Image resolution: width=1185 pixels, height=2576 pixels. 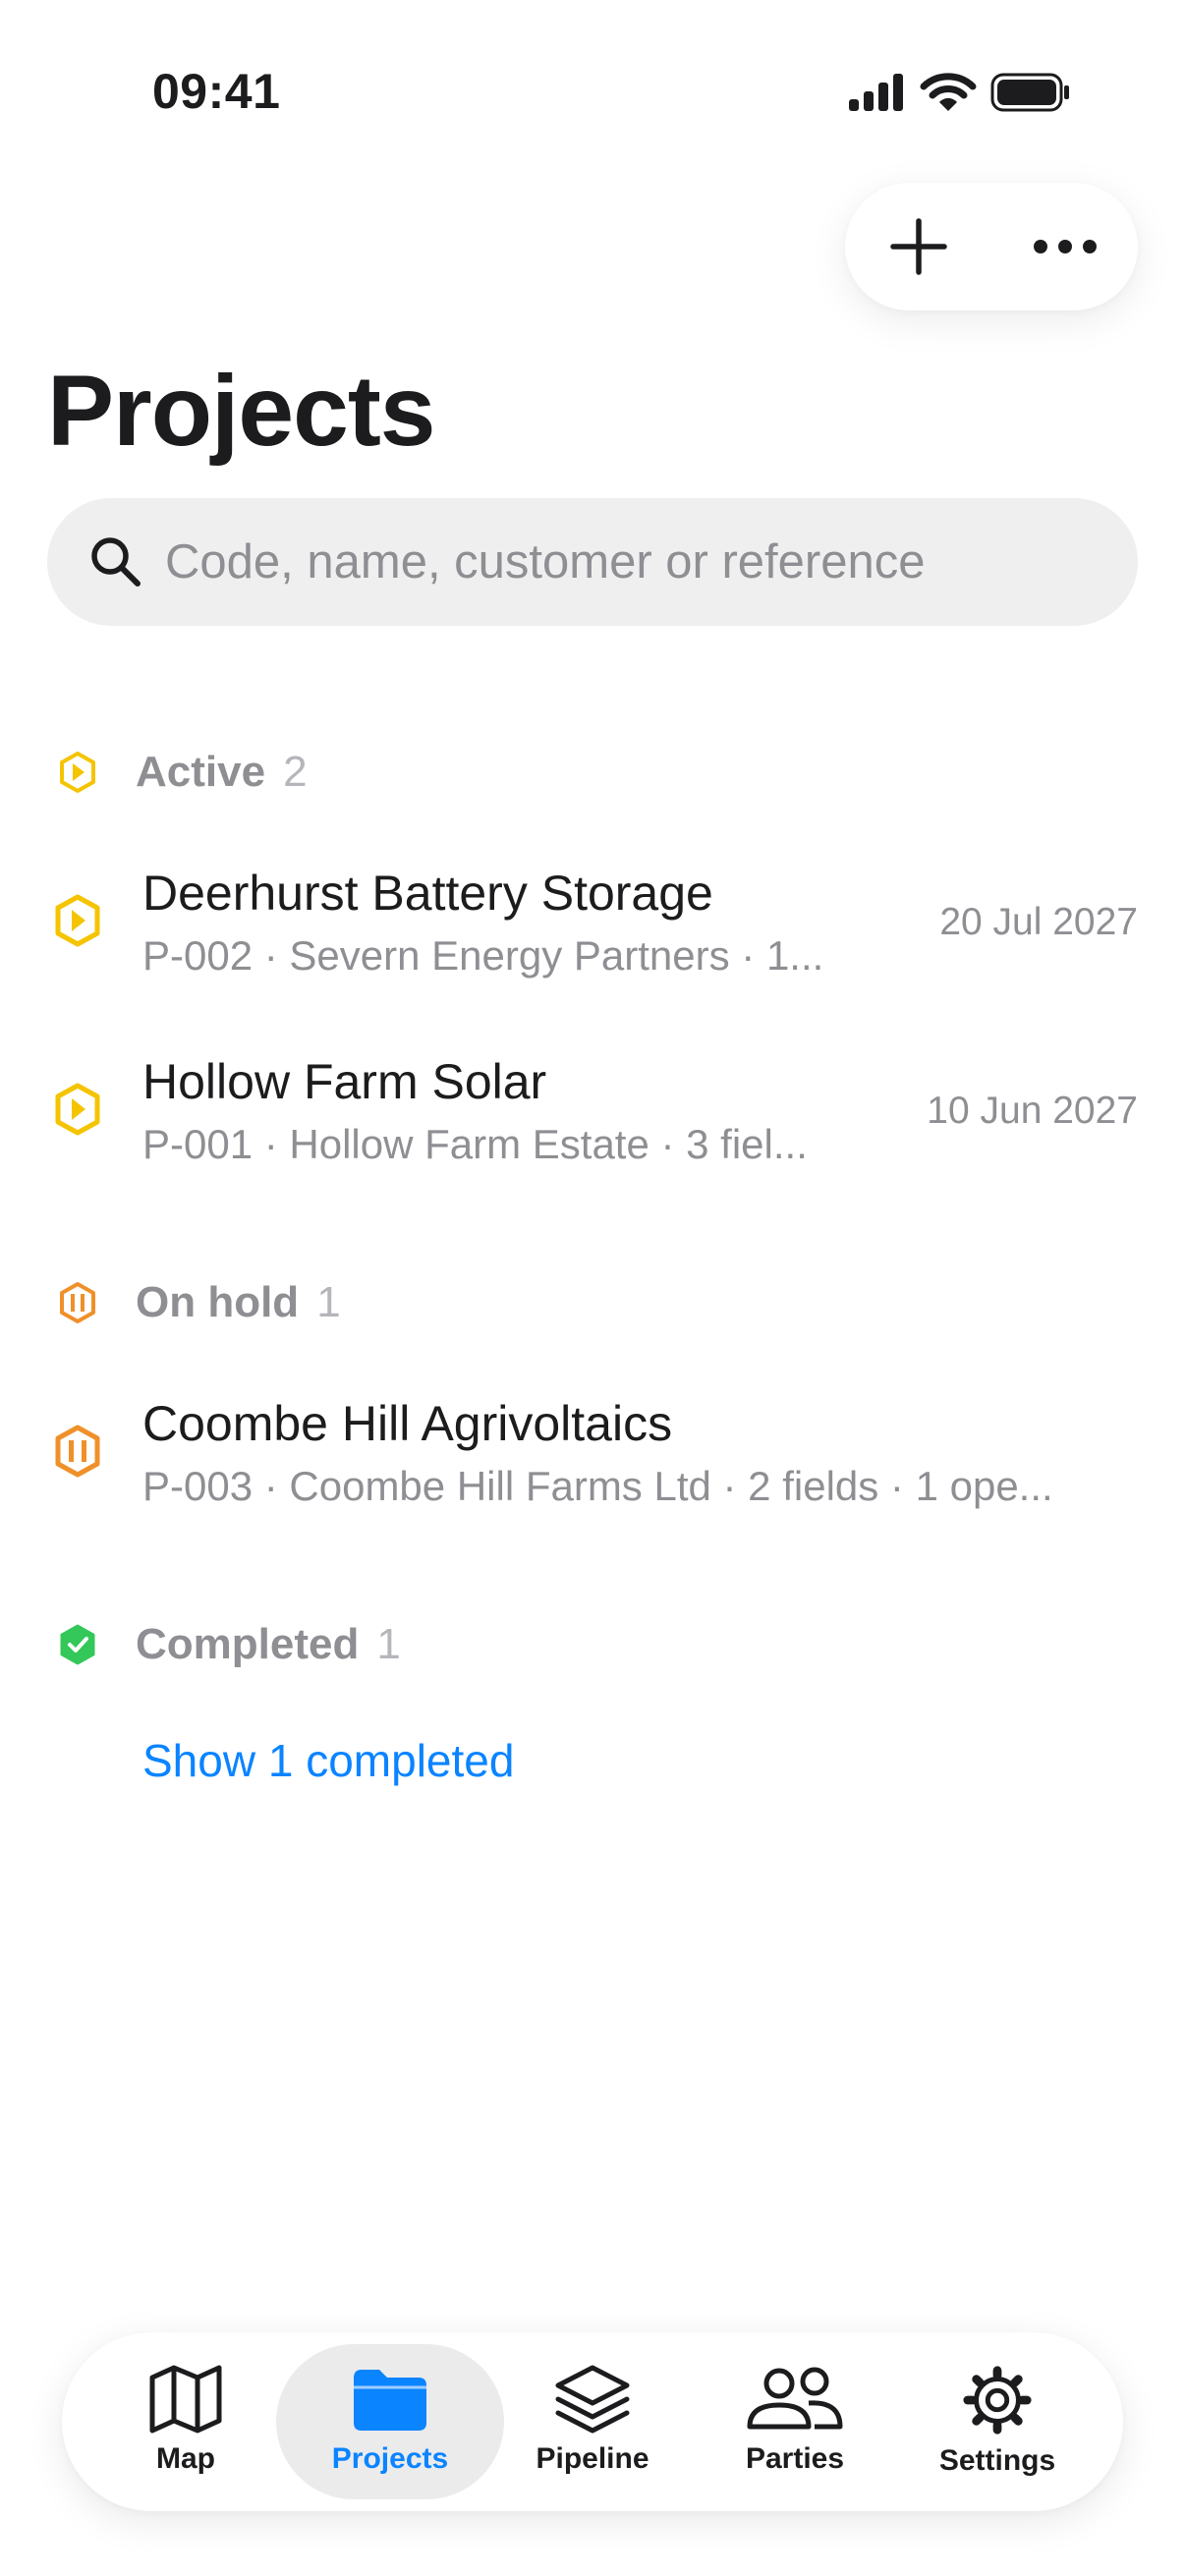 I want to click on tab-bar: Map Projects Pipeline Parties Settings, so click(x=592, y=2421).